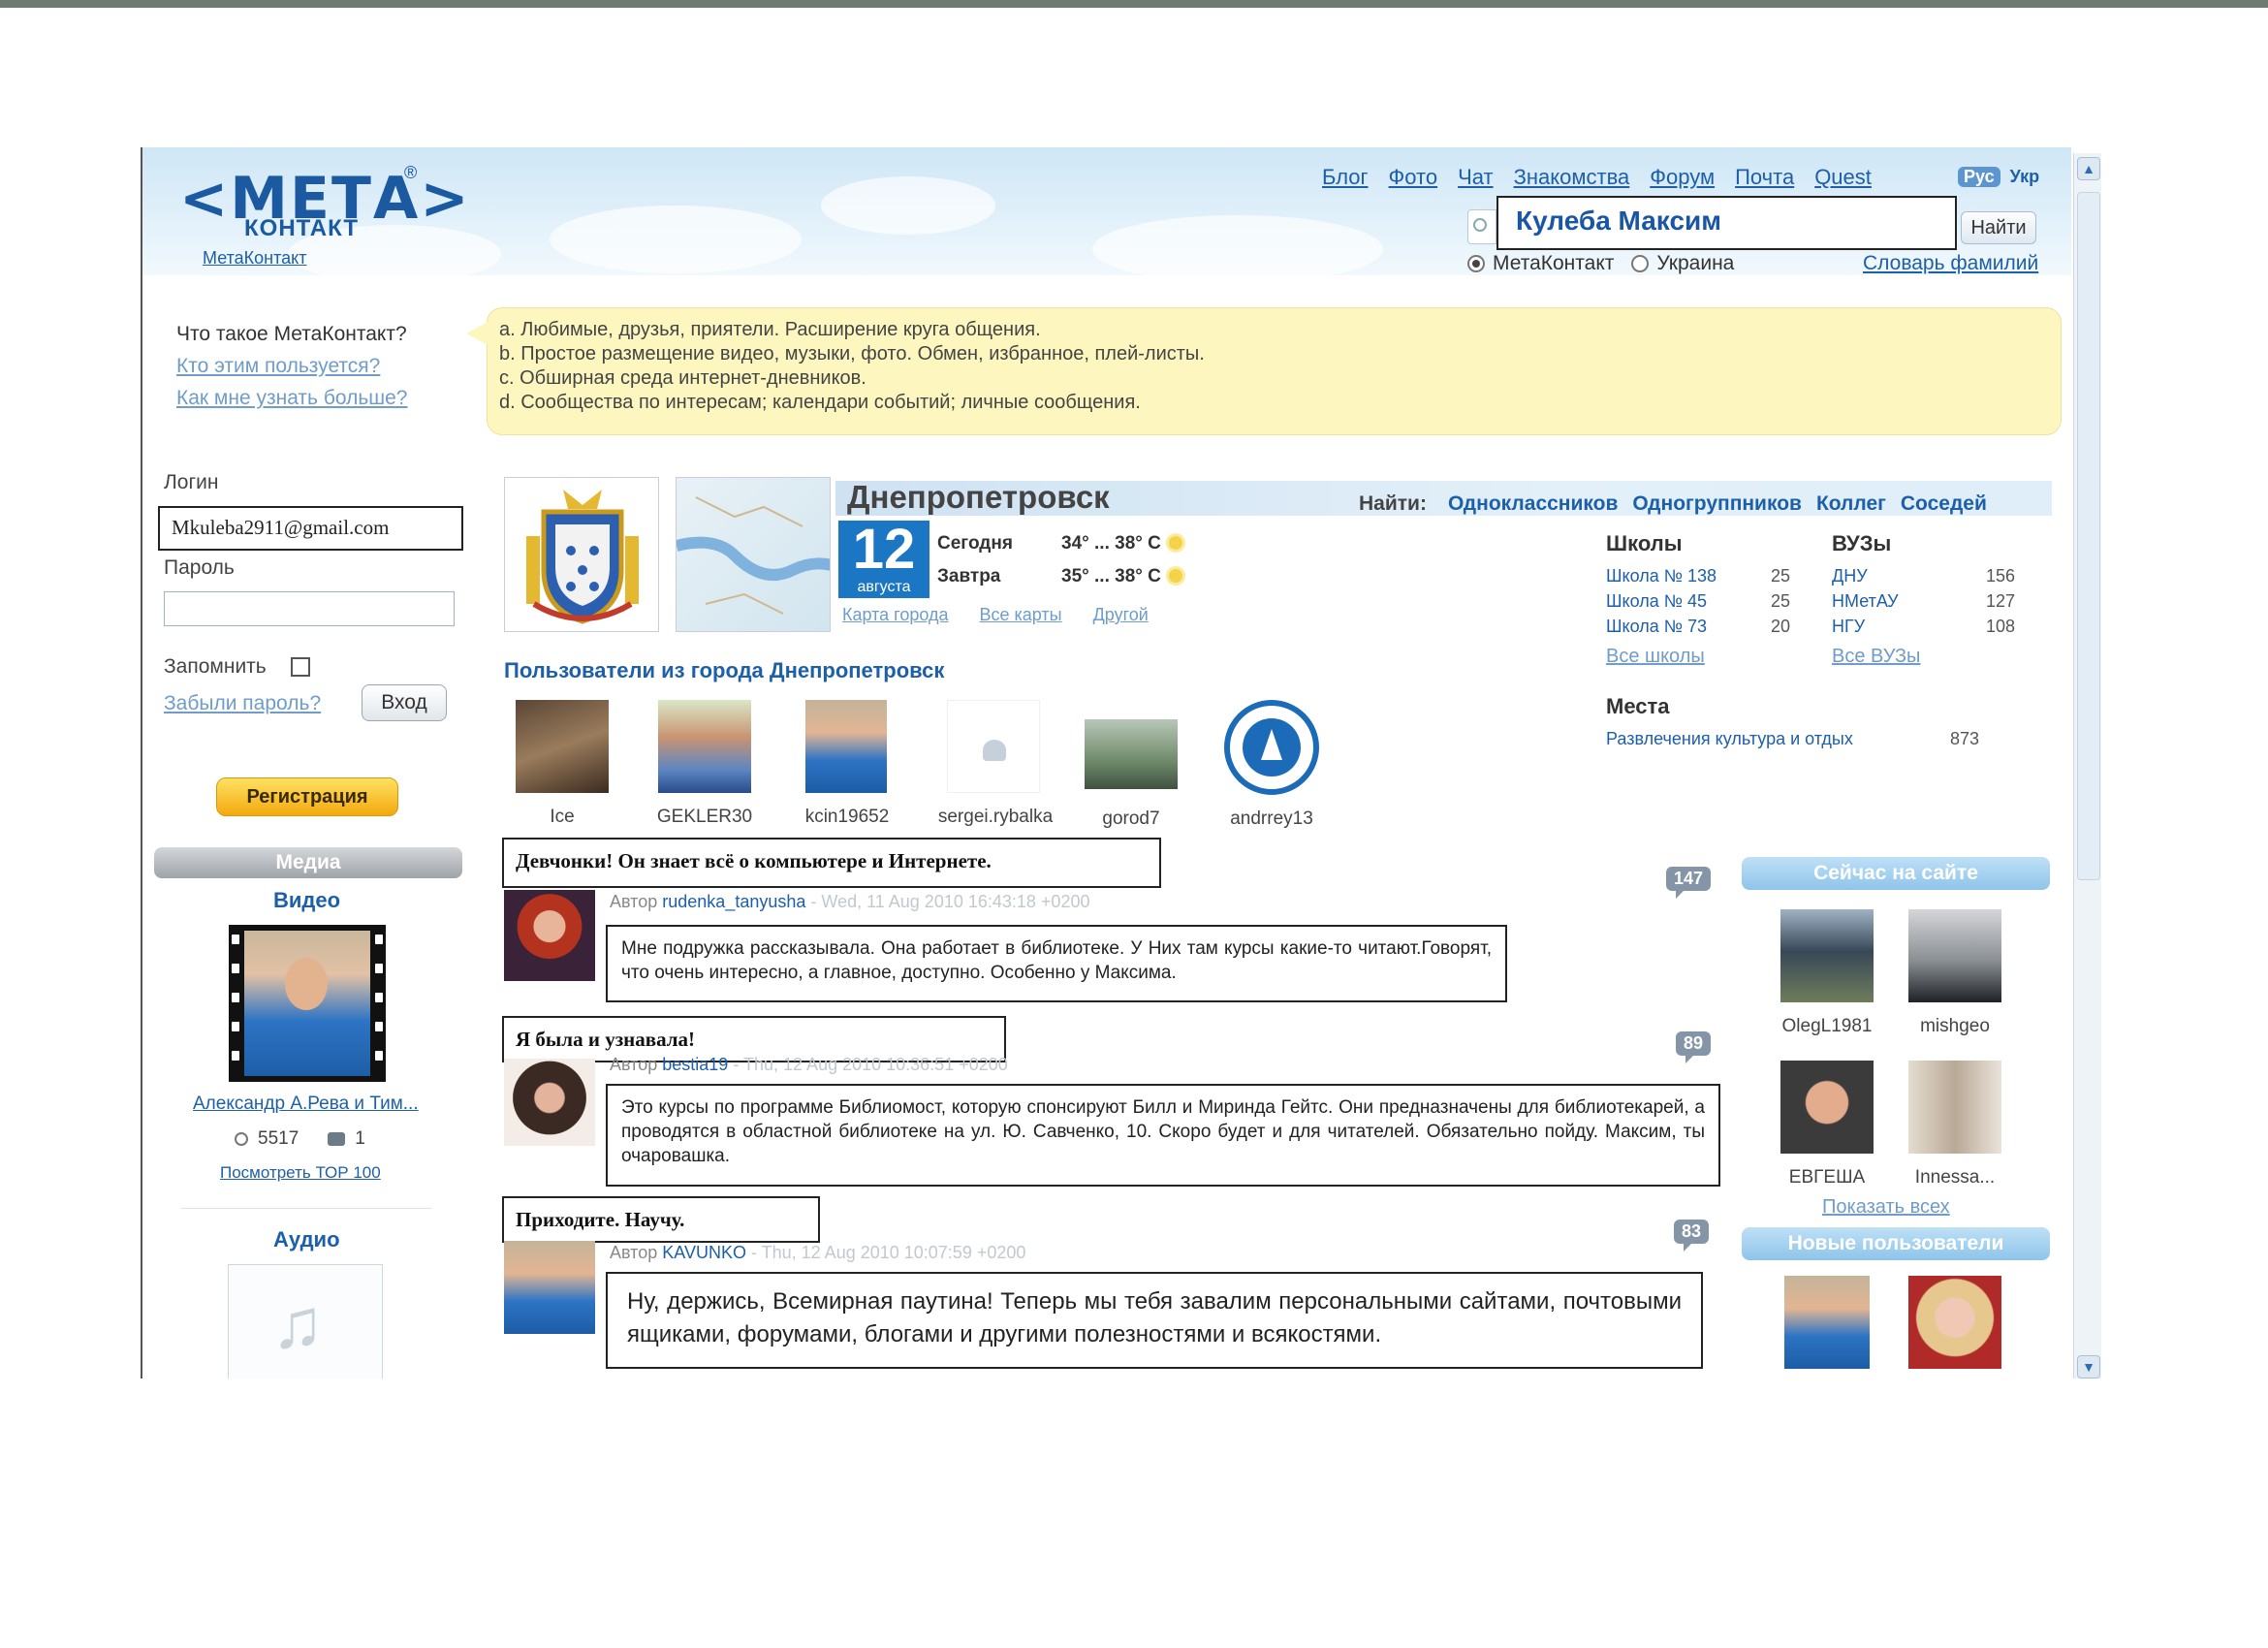 This screenshot has height=1648, width=2268. I want to click on user-name: andrrey13, so click(1272, 819).